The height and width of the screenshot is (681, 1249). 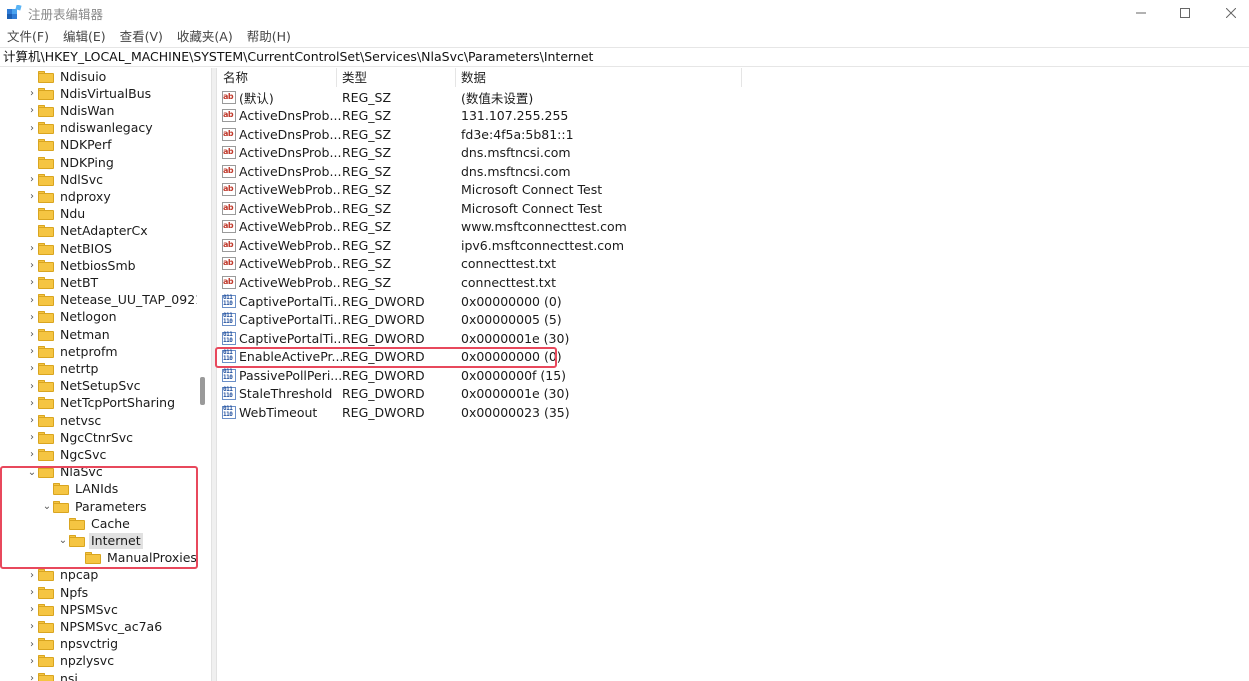 What do you see at coordinates (111, 627) in the screenshot?
I see `tree-item-label: NPSMSvc_ac7a6` at bounding box center [111, 627].